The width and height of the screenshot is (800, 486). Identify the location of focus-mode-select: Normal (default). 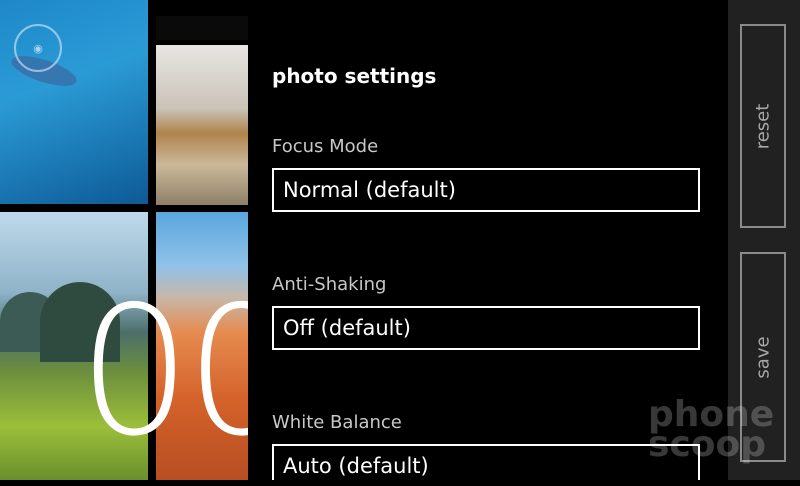
(486, 190).